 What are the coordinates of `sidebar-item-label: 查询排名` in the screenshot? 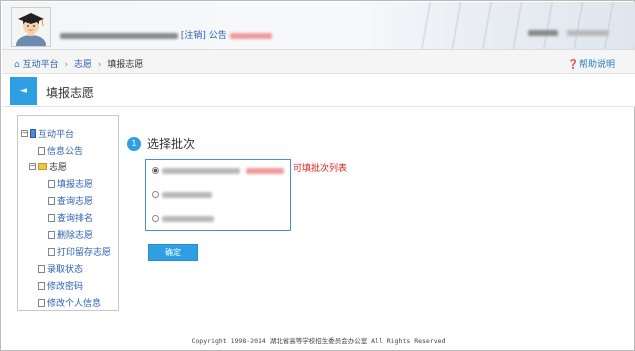 It's located at (75, 219).